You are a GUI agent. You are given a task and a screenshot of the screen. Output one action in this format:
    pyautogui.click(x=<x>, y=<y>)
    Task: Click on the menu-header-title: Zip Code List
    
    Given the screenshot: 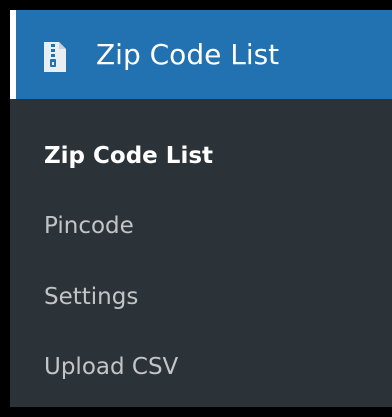 What is the action you would take?
    pyautogui.click(x=188, y=54)
    